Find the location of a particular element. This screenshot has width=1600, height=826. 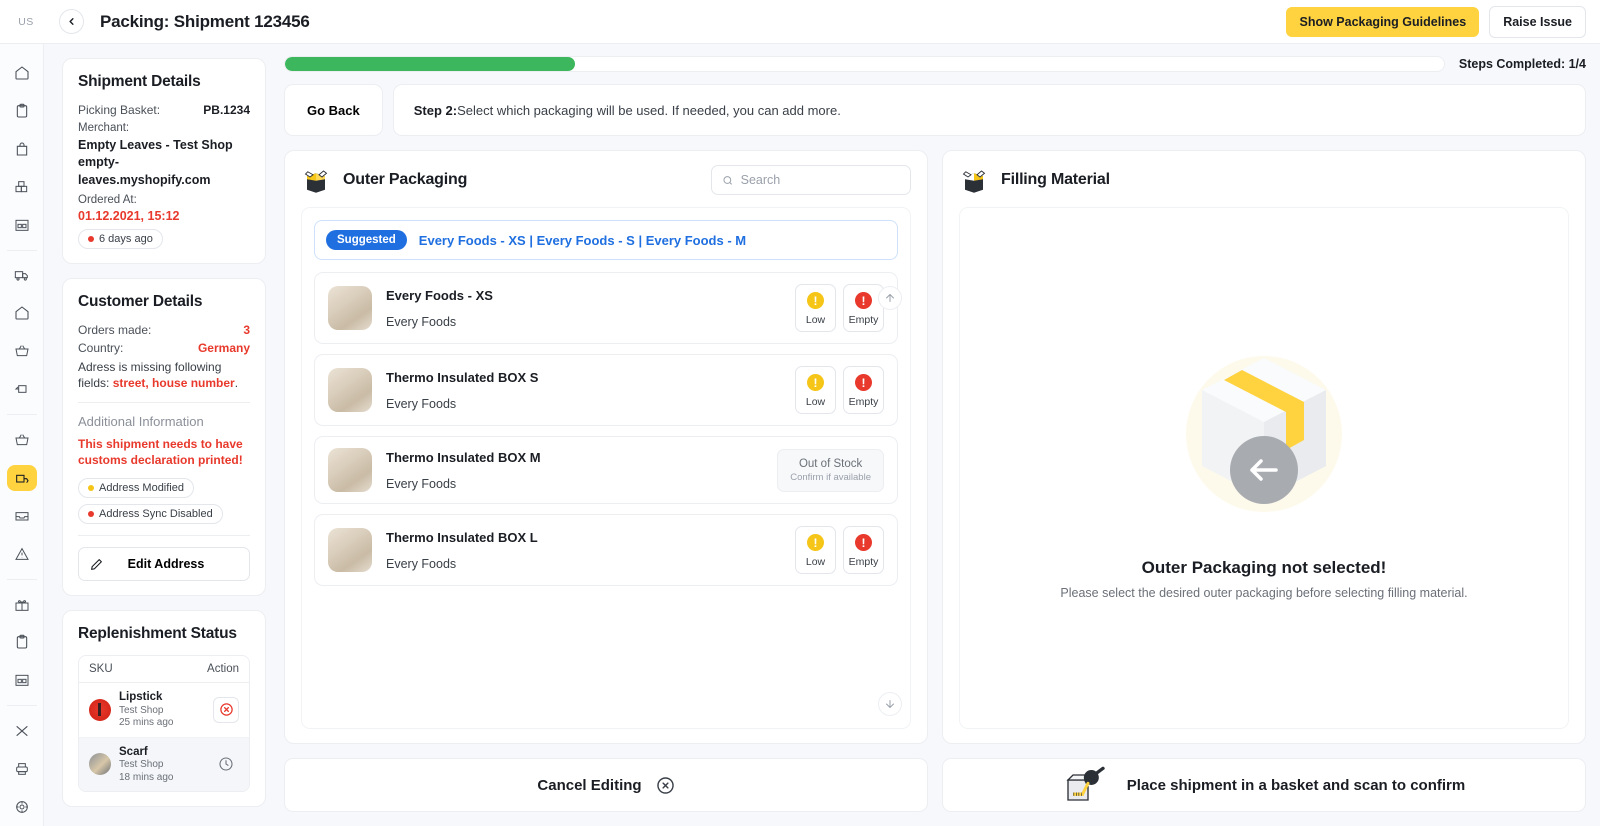

clock-icon is located at coordinates (226, 764).